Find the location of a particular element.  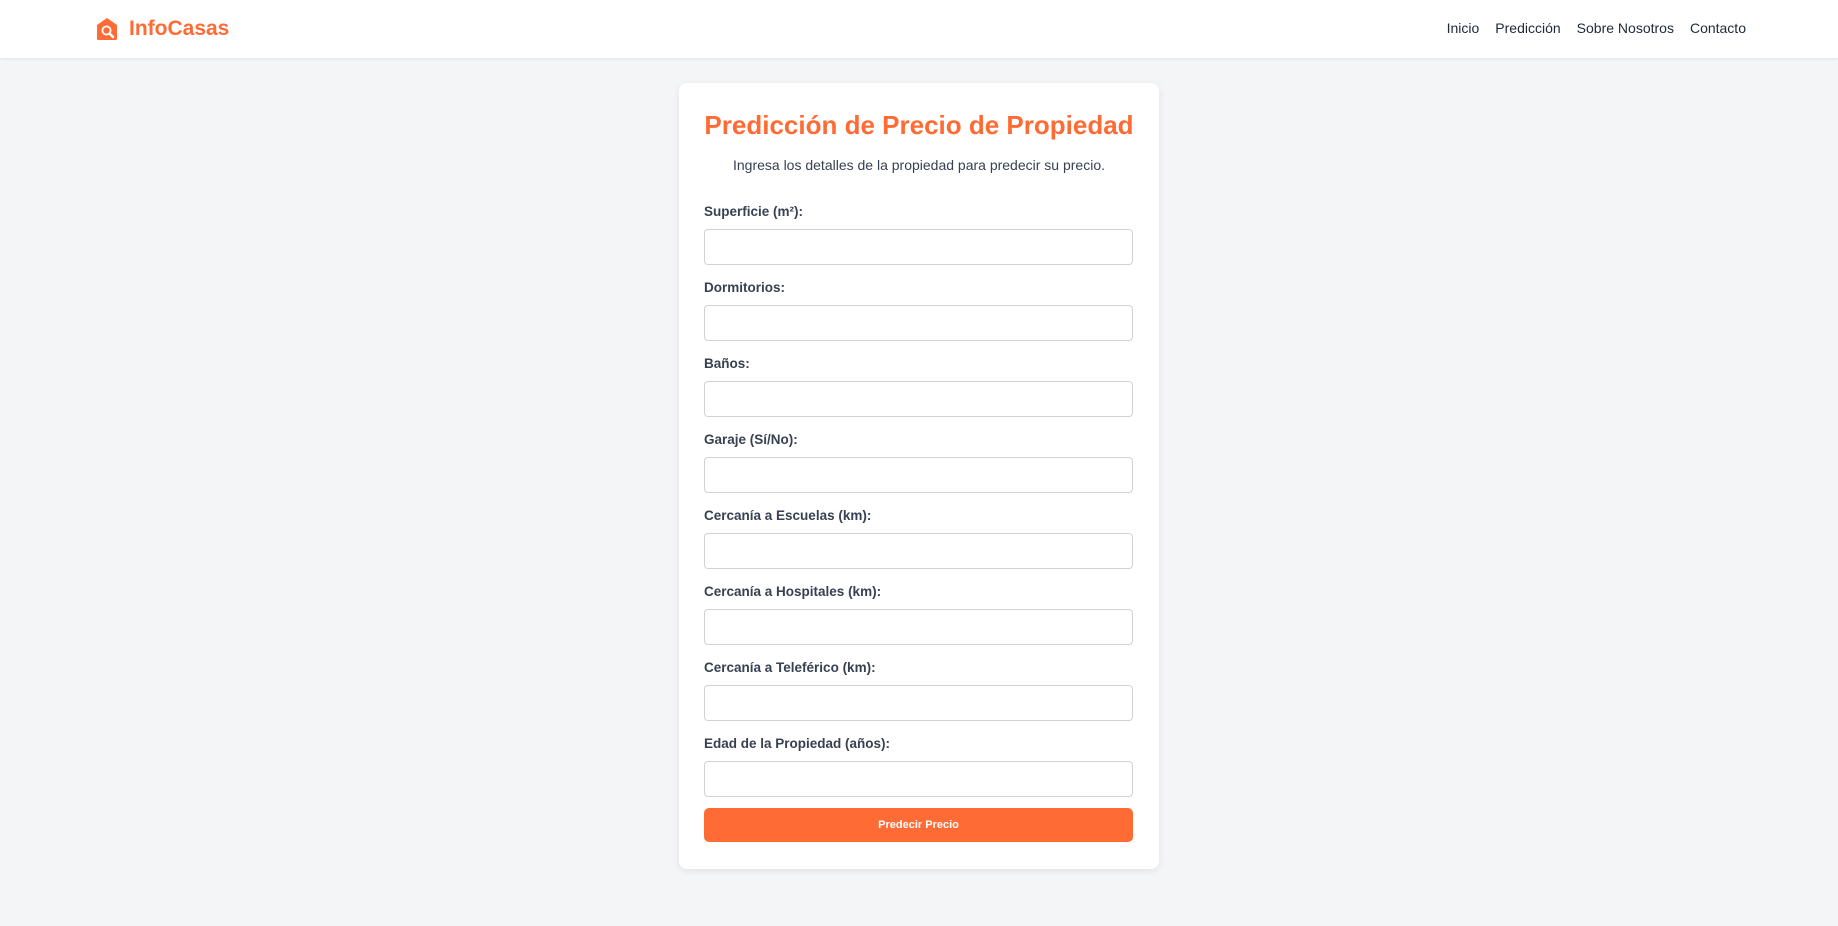

field-cercania-teleferico: Cercanía a Teleférico (km): is located at coordinates (919, 697).